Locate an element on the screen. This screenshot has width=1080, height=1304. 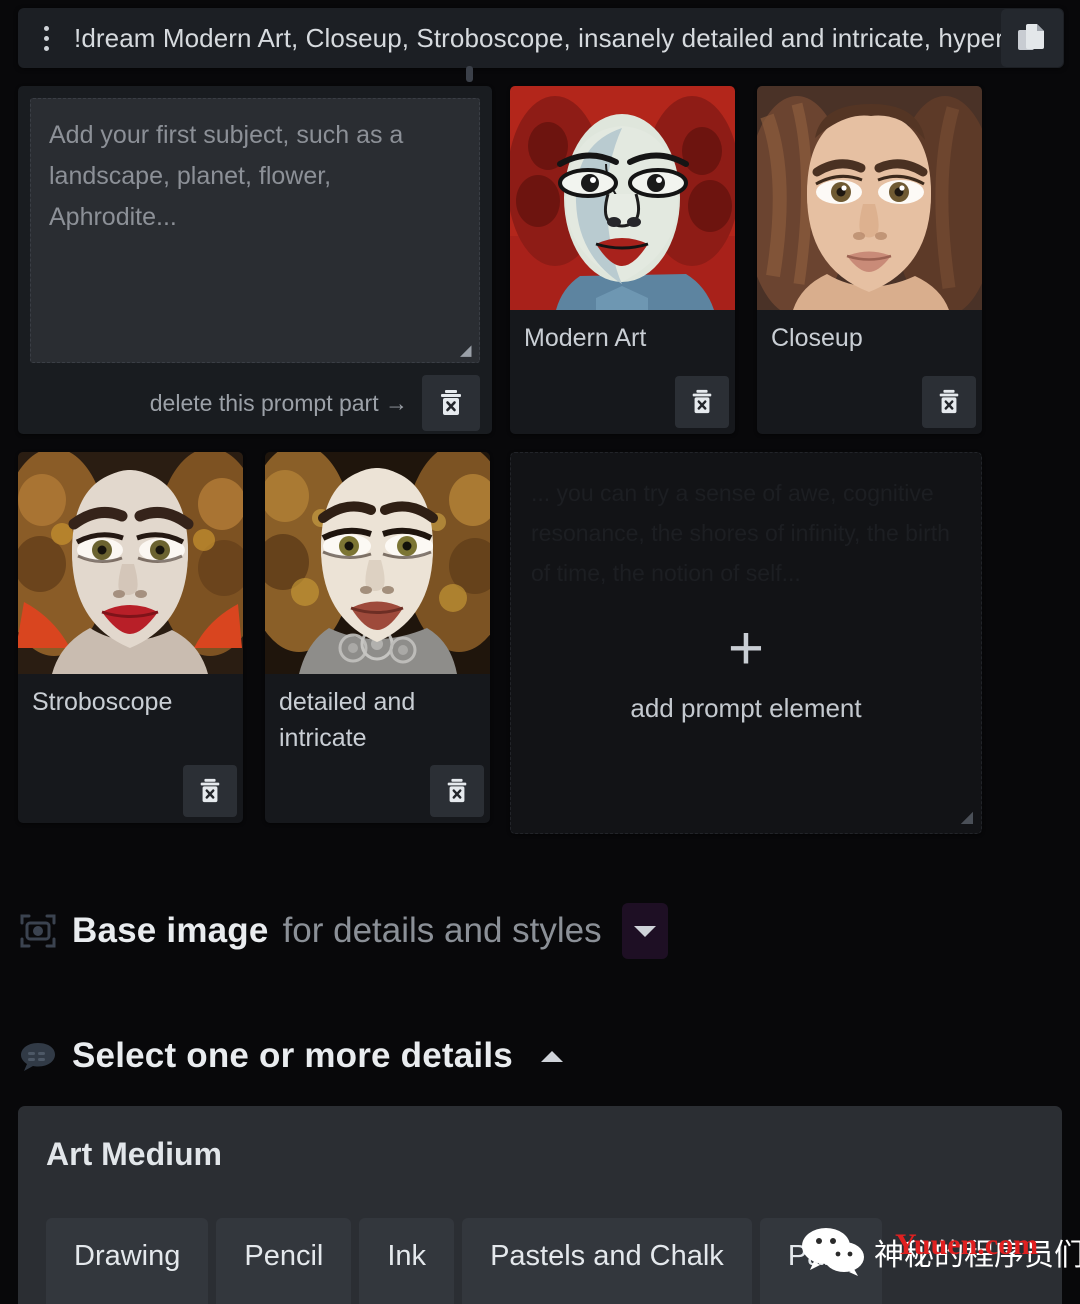
add-prompt-element-label: add prompt element is located at coordinates (746, 708).